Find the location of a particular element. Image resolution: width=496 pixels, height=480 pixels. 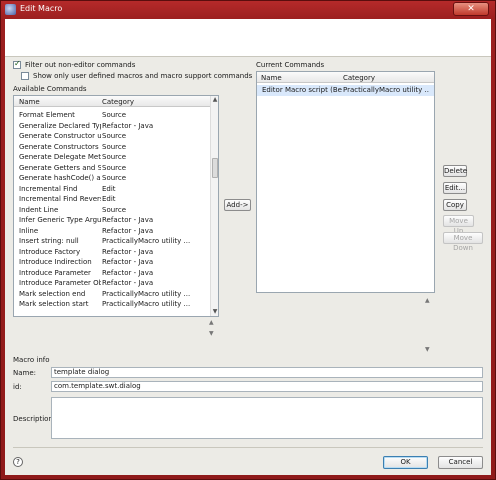

table-row: Generate Getters and Set...Source is located at coordinates (116, 168).